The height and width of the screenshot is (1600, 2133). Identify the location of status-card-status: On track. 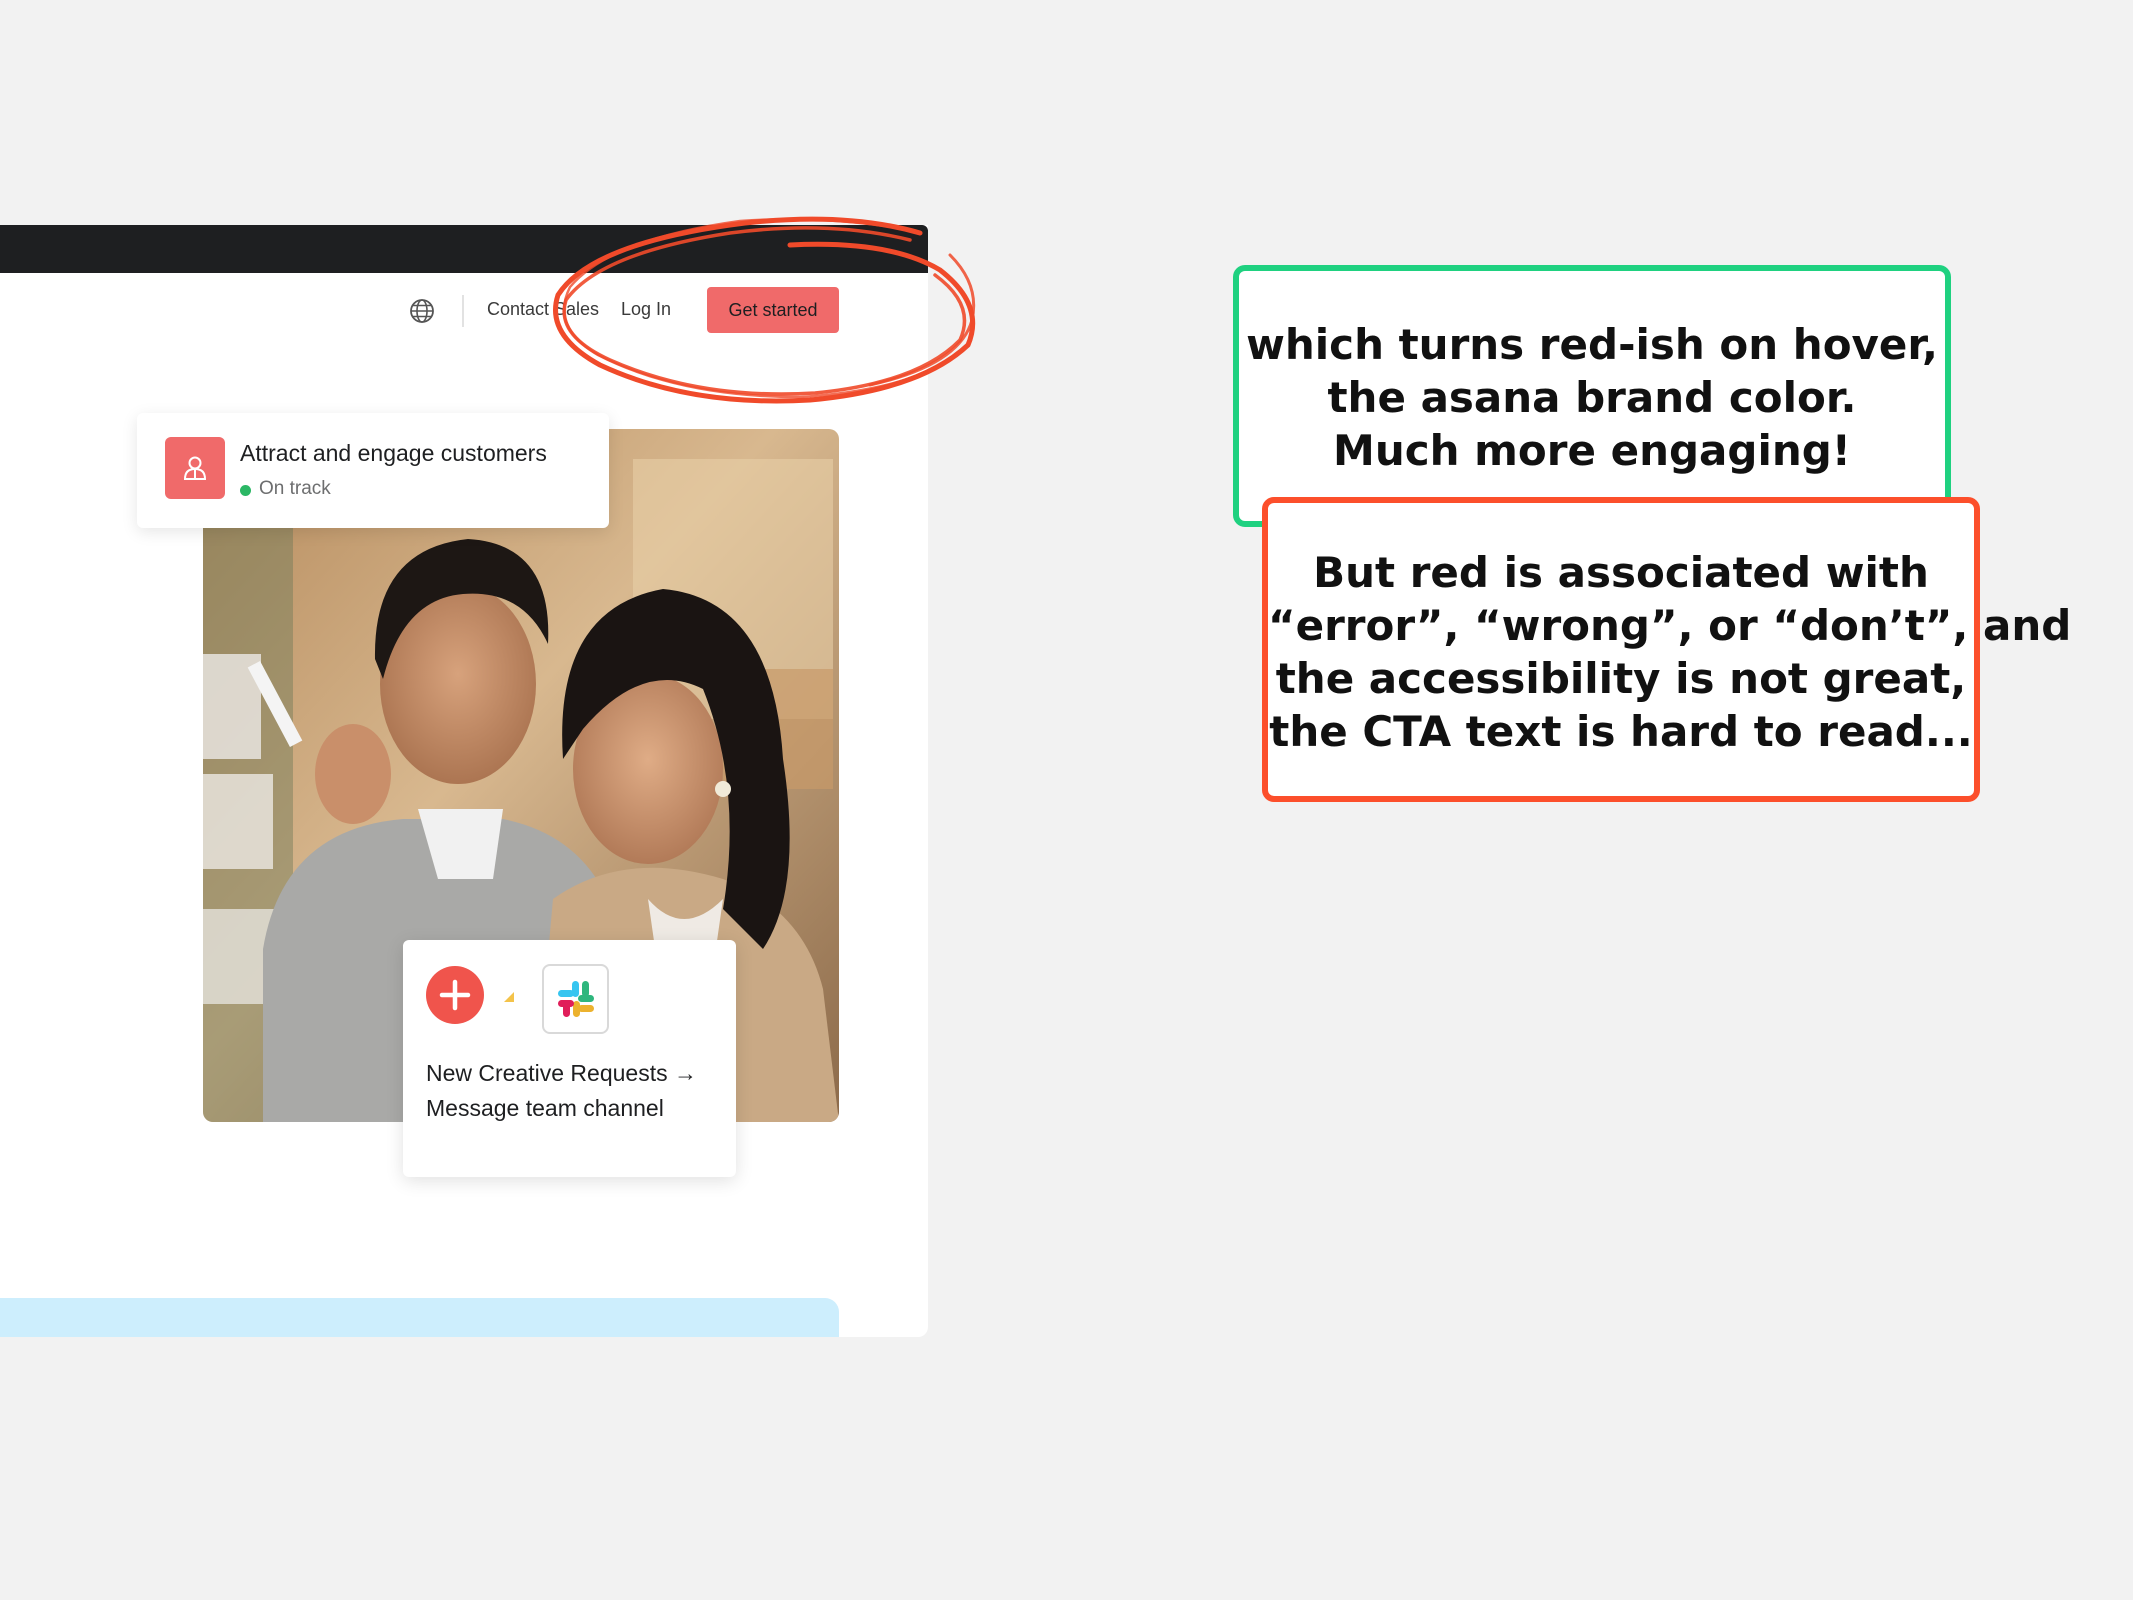
(295, 488).